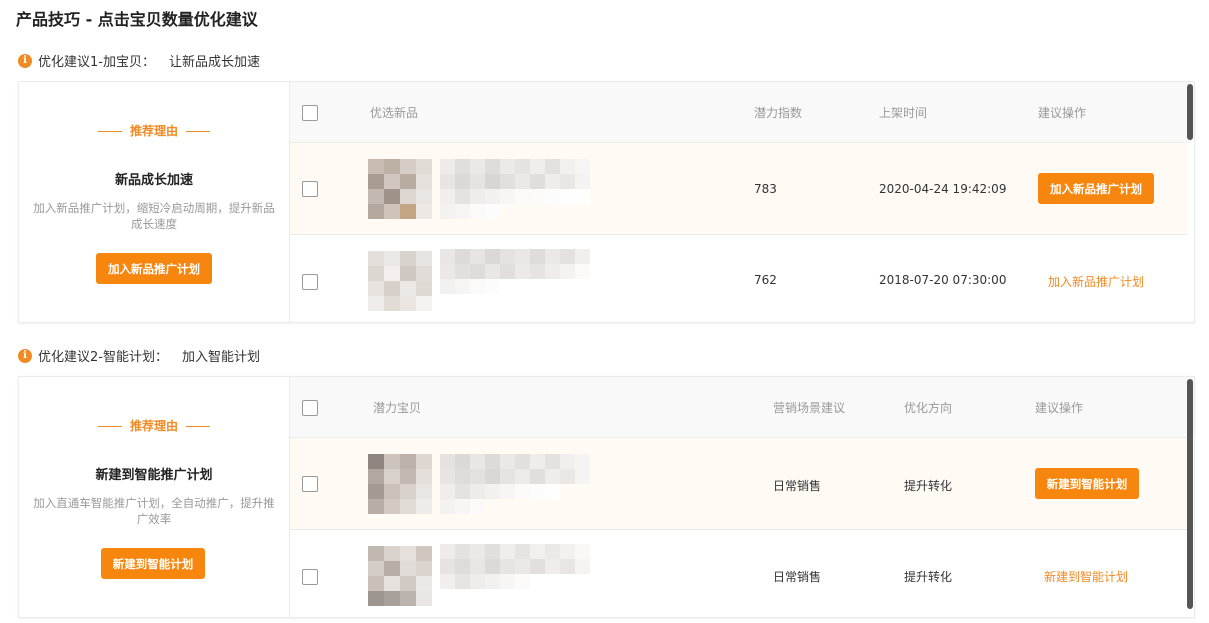 This screenshot has height=623, width=1209. I want to click on table-header: 潜力宝贝 营销场景建议 优化方向 建议操作, so click(742, 407).